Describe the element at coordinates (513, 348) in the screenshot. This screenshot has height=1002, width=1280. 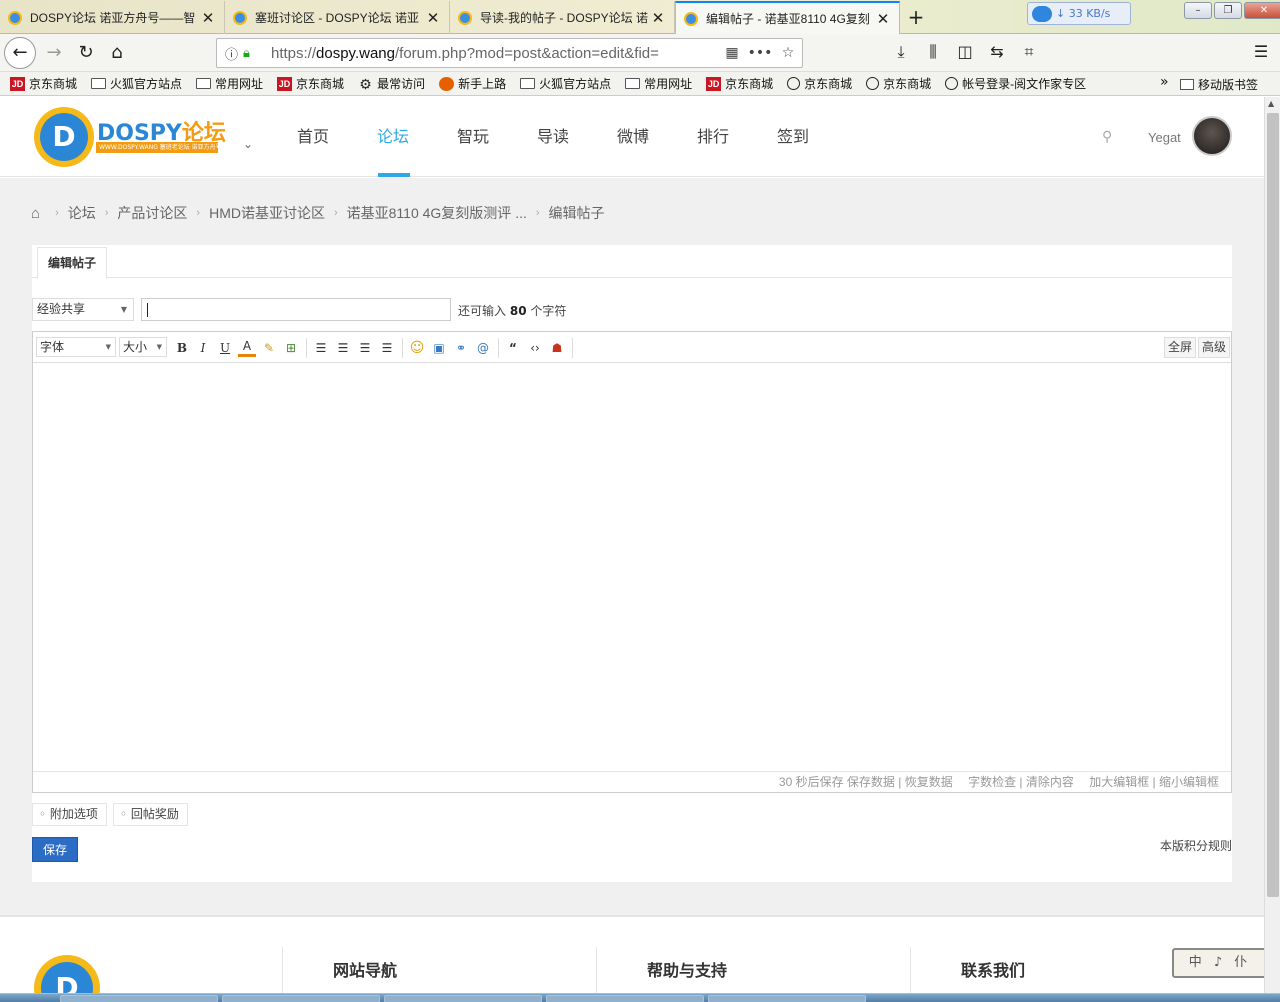
I see `quote-icon: “` at that location.